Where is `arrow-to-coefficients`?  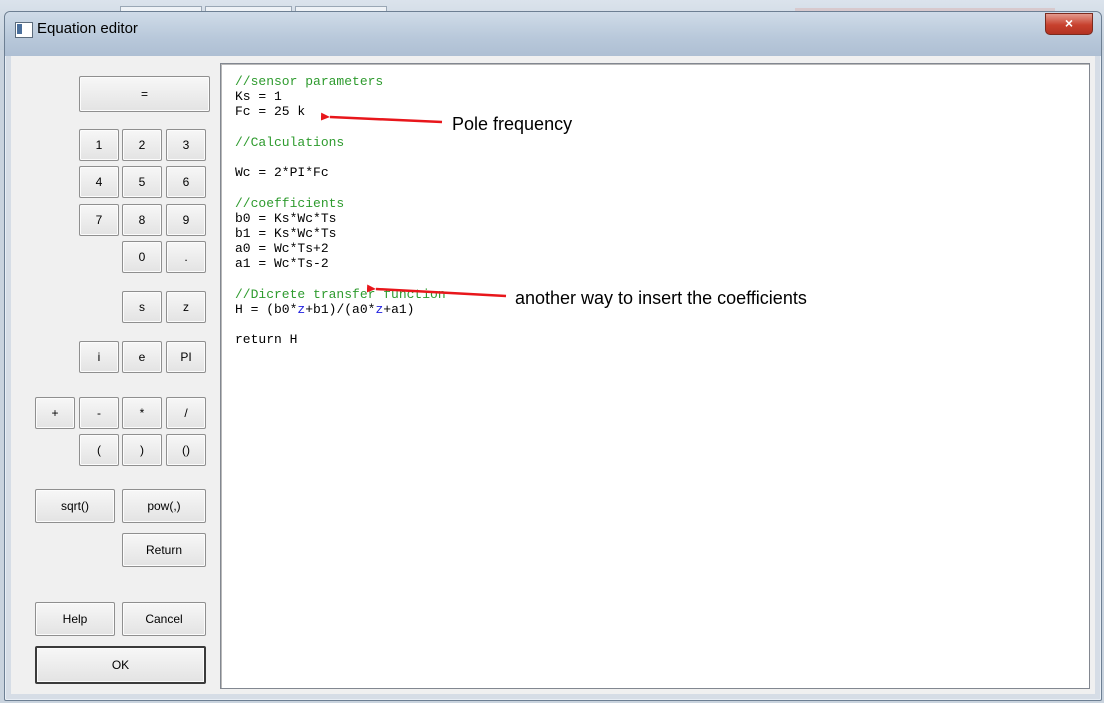
arrow-to-coefficients is located at coordinates (436, 291).